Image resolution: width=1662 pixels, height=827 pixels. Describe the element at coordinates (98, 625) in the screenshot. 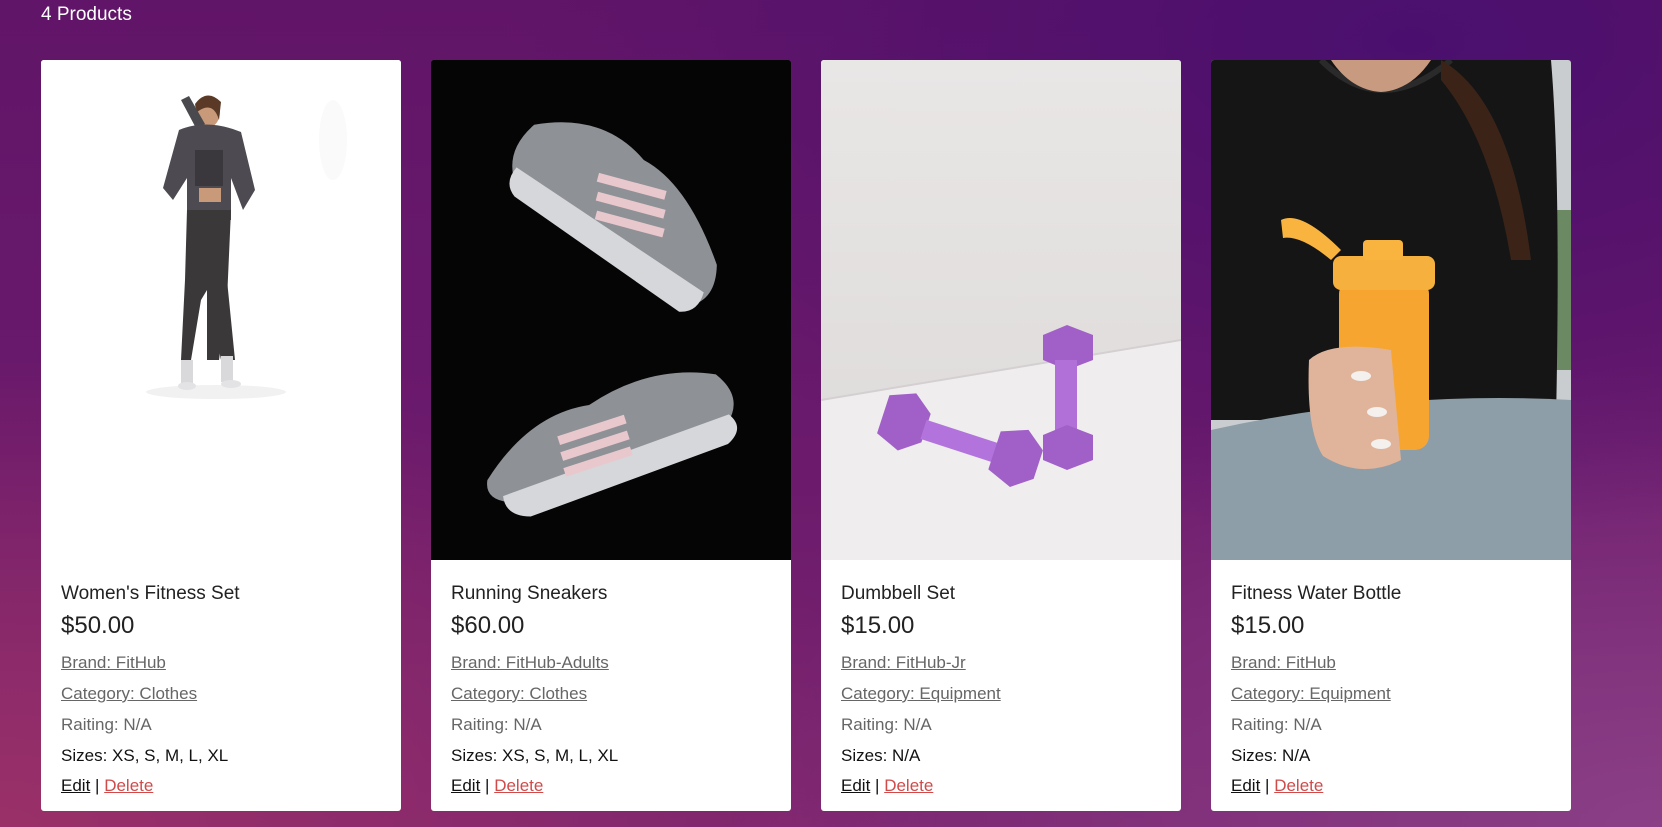

I see `product-price: $50.00` at that location.